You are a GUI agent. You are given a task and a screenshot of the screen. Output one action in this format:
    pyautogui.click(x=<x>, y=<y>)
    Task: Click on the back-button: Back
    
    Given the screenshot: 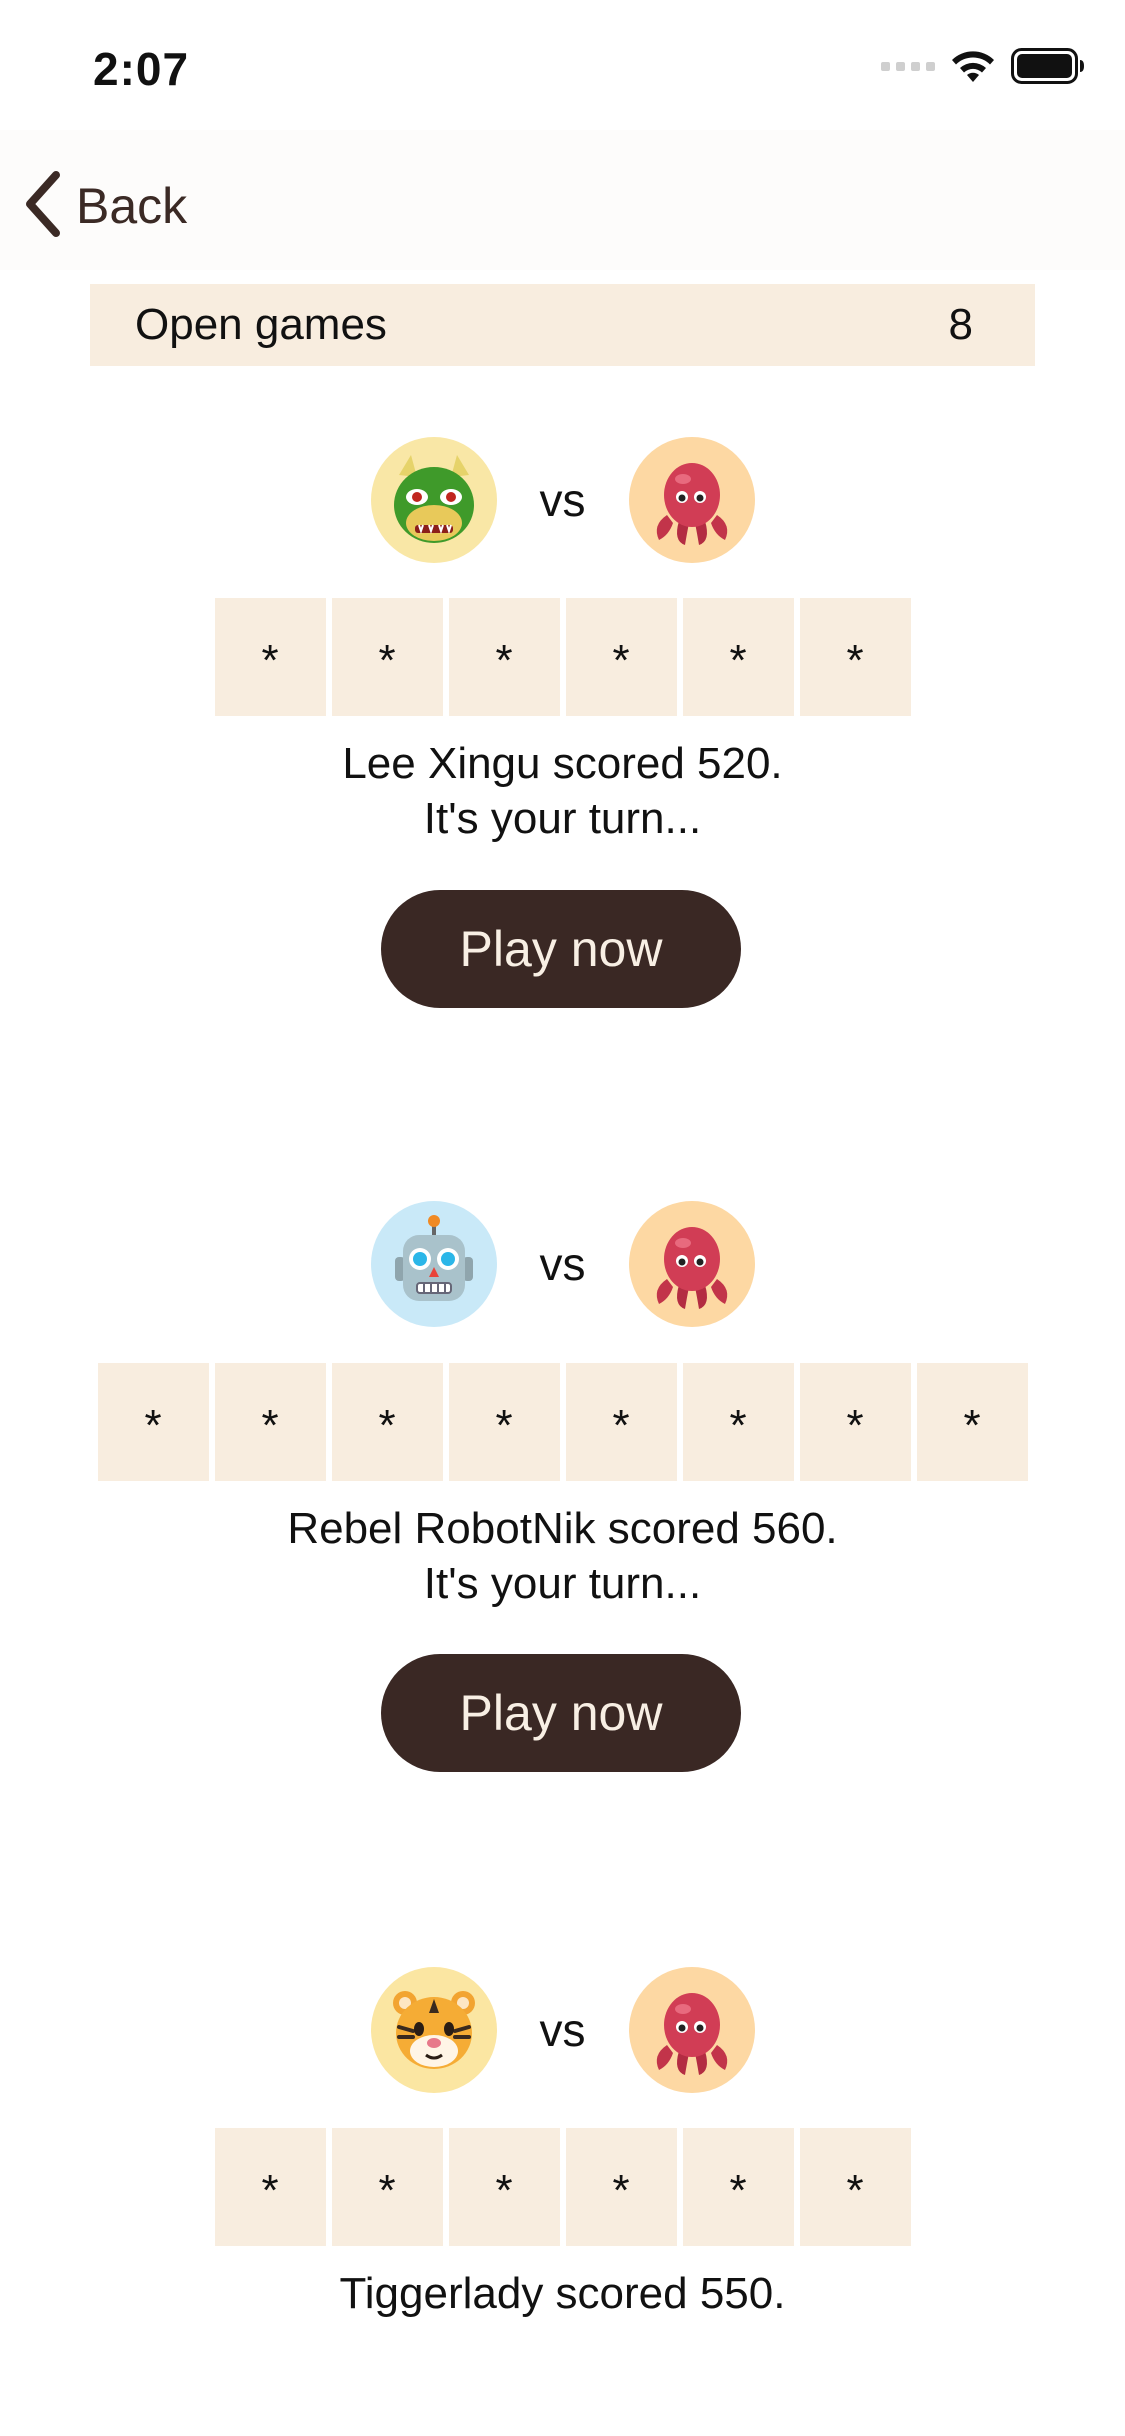 What is the action you would take?
    pyautogui.click(x=104, y=206)
    